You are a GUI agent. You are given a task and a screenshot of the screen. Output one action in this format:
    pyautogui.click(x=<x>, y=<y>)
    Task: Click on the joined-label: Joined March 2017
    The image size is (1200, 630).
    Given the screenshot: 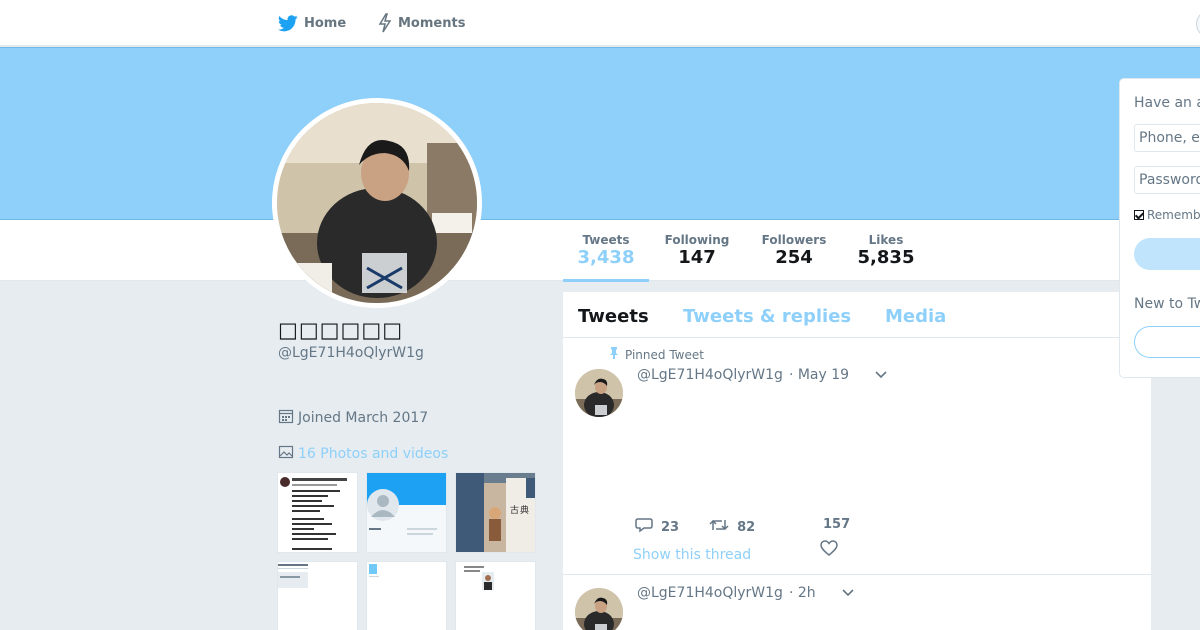 What is the action you would take?
    pyautogui.click(x=363, y=418)
    